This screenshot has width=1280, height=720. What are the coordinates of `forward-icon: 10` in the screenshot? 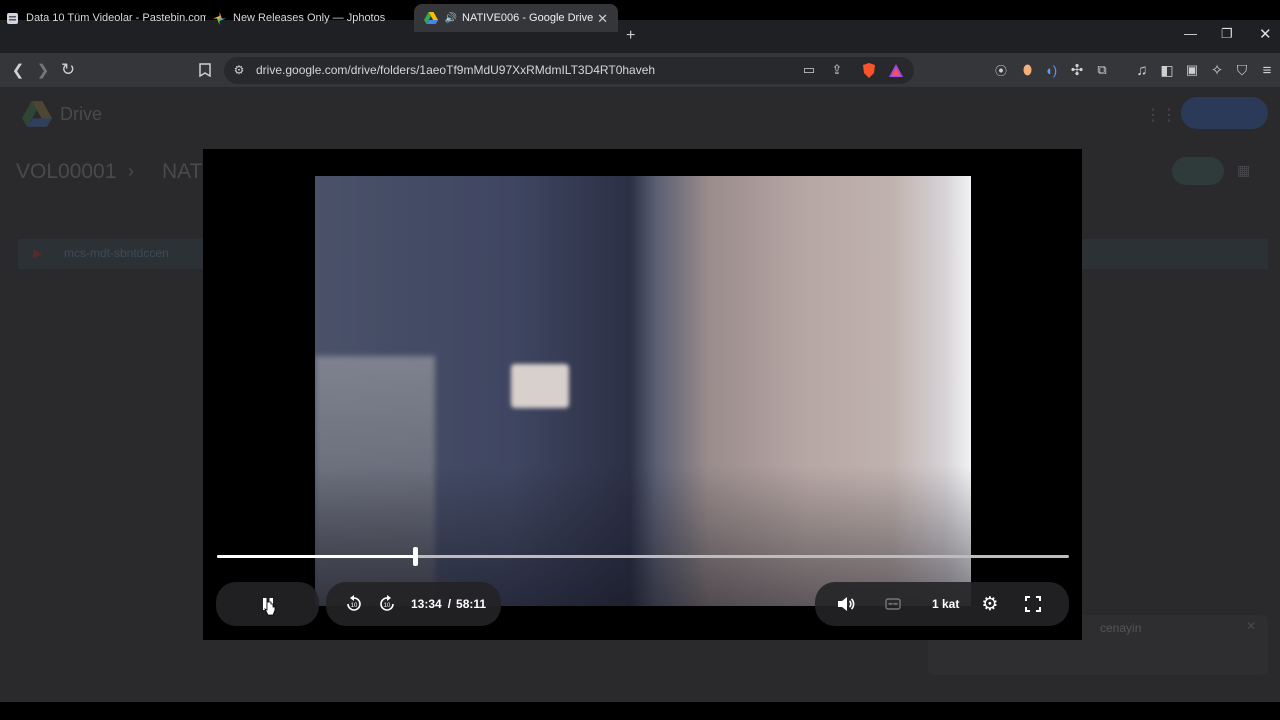 It's located at (387, 603).